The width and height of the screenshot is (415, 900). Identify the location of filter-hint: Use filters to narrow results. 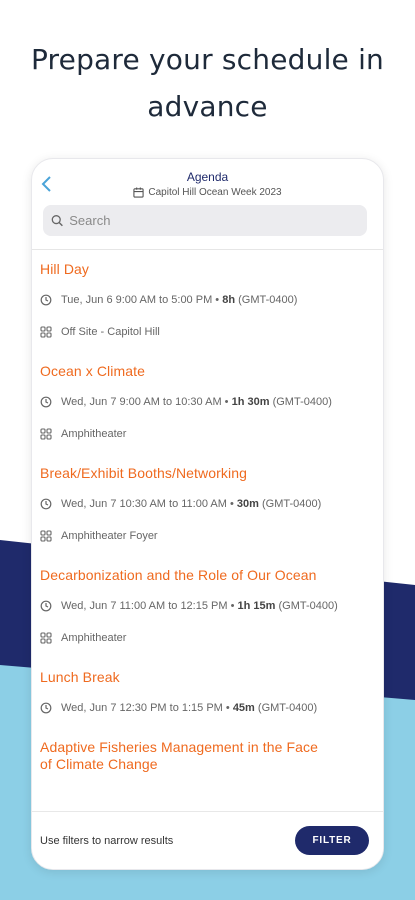
(107, 840).